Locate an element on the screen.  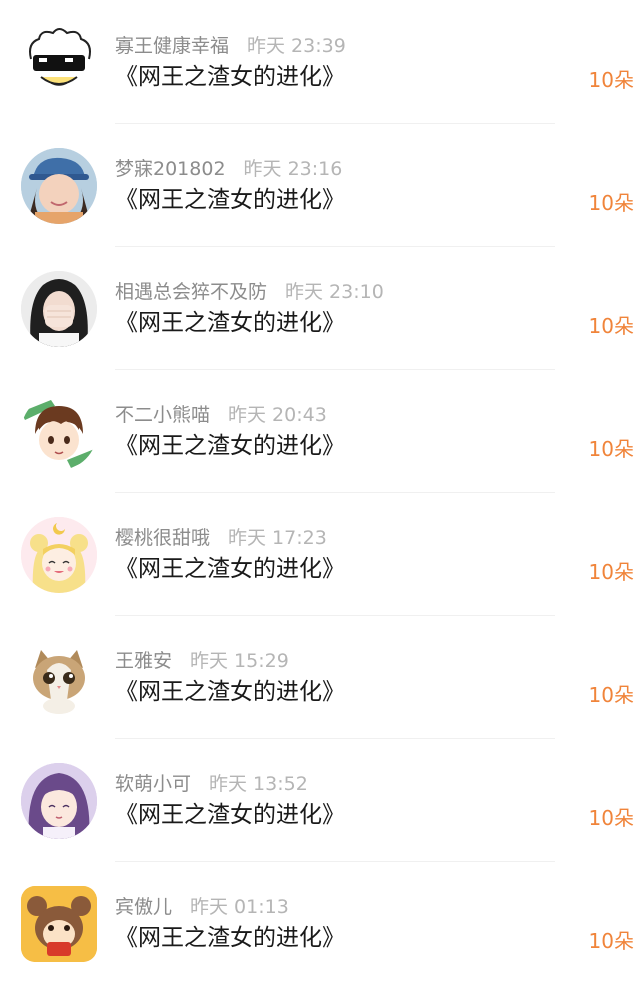
gift-time: 昨天 17:23 is located at coordinates (277, 538).